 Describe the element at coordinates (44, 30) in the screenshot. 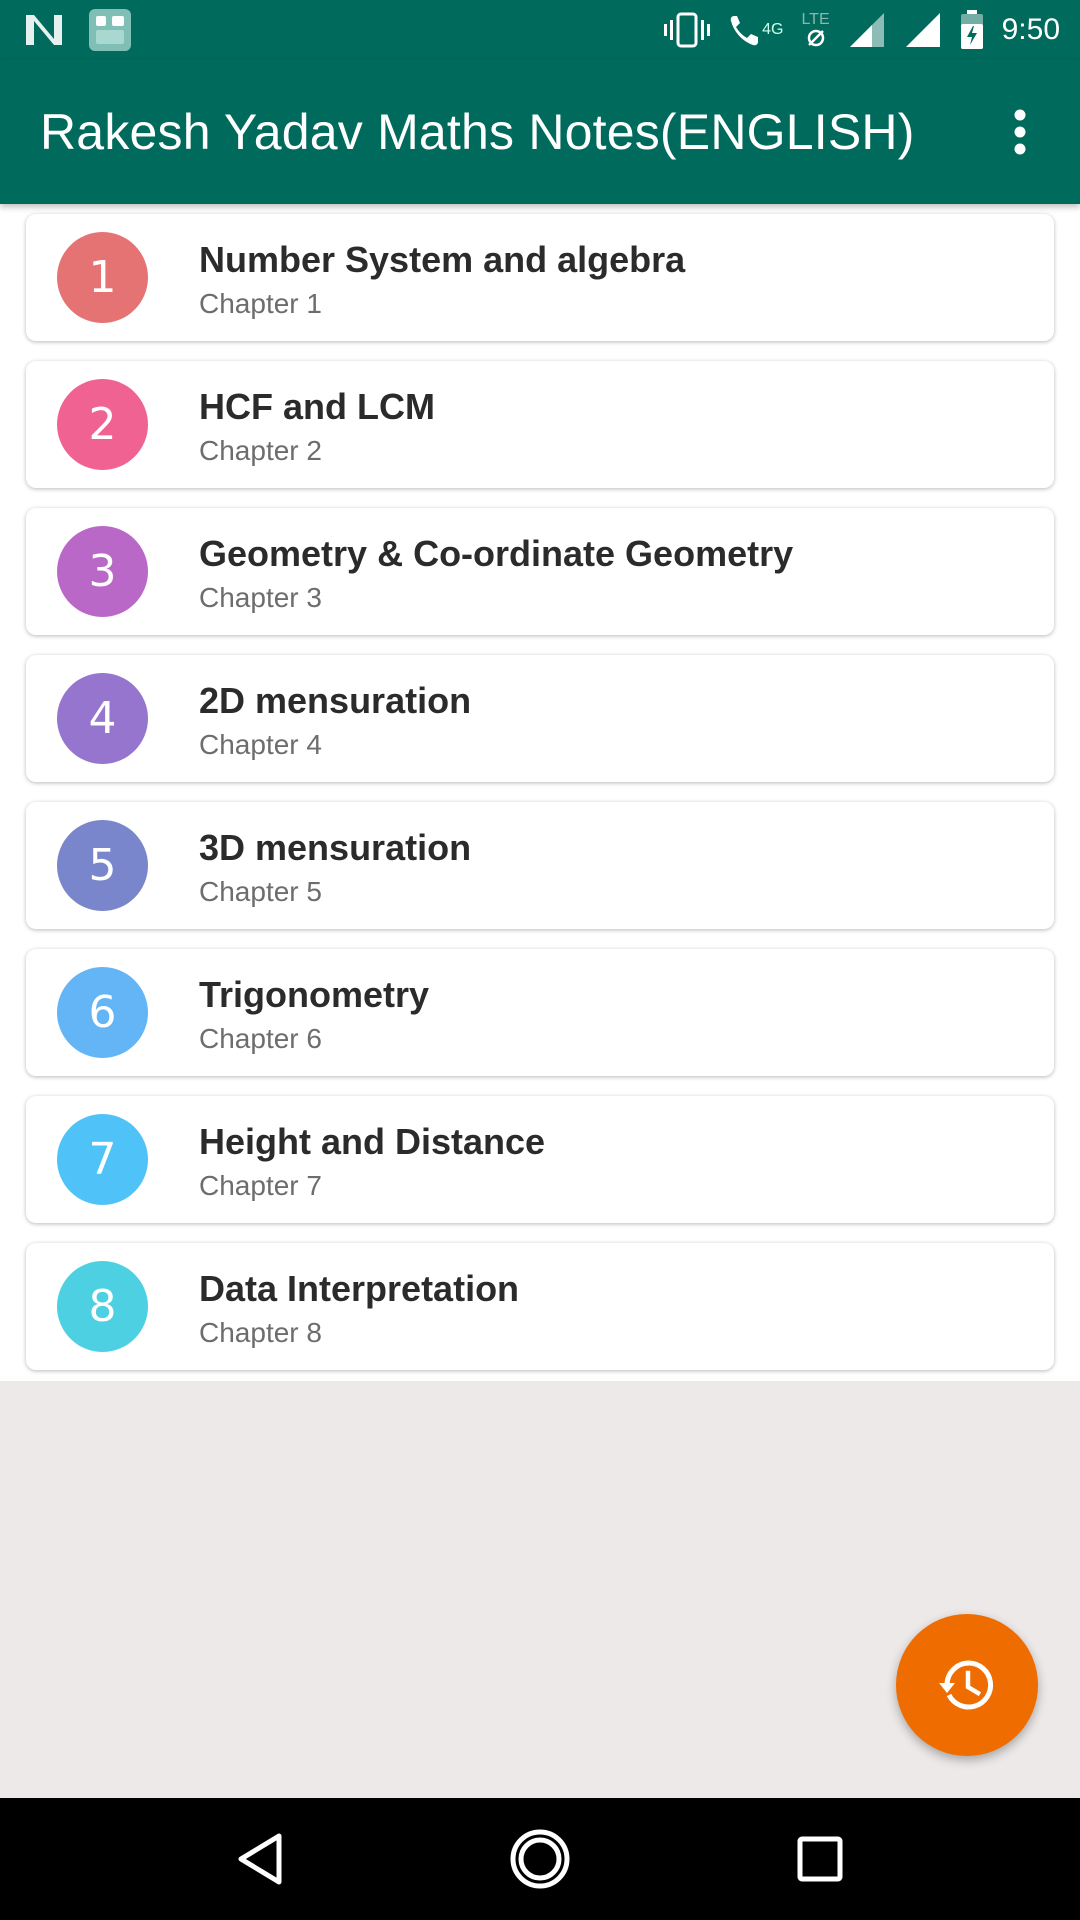

I see `n-icon` at that location.